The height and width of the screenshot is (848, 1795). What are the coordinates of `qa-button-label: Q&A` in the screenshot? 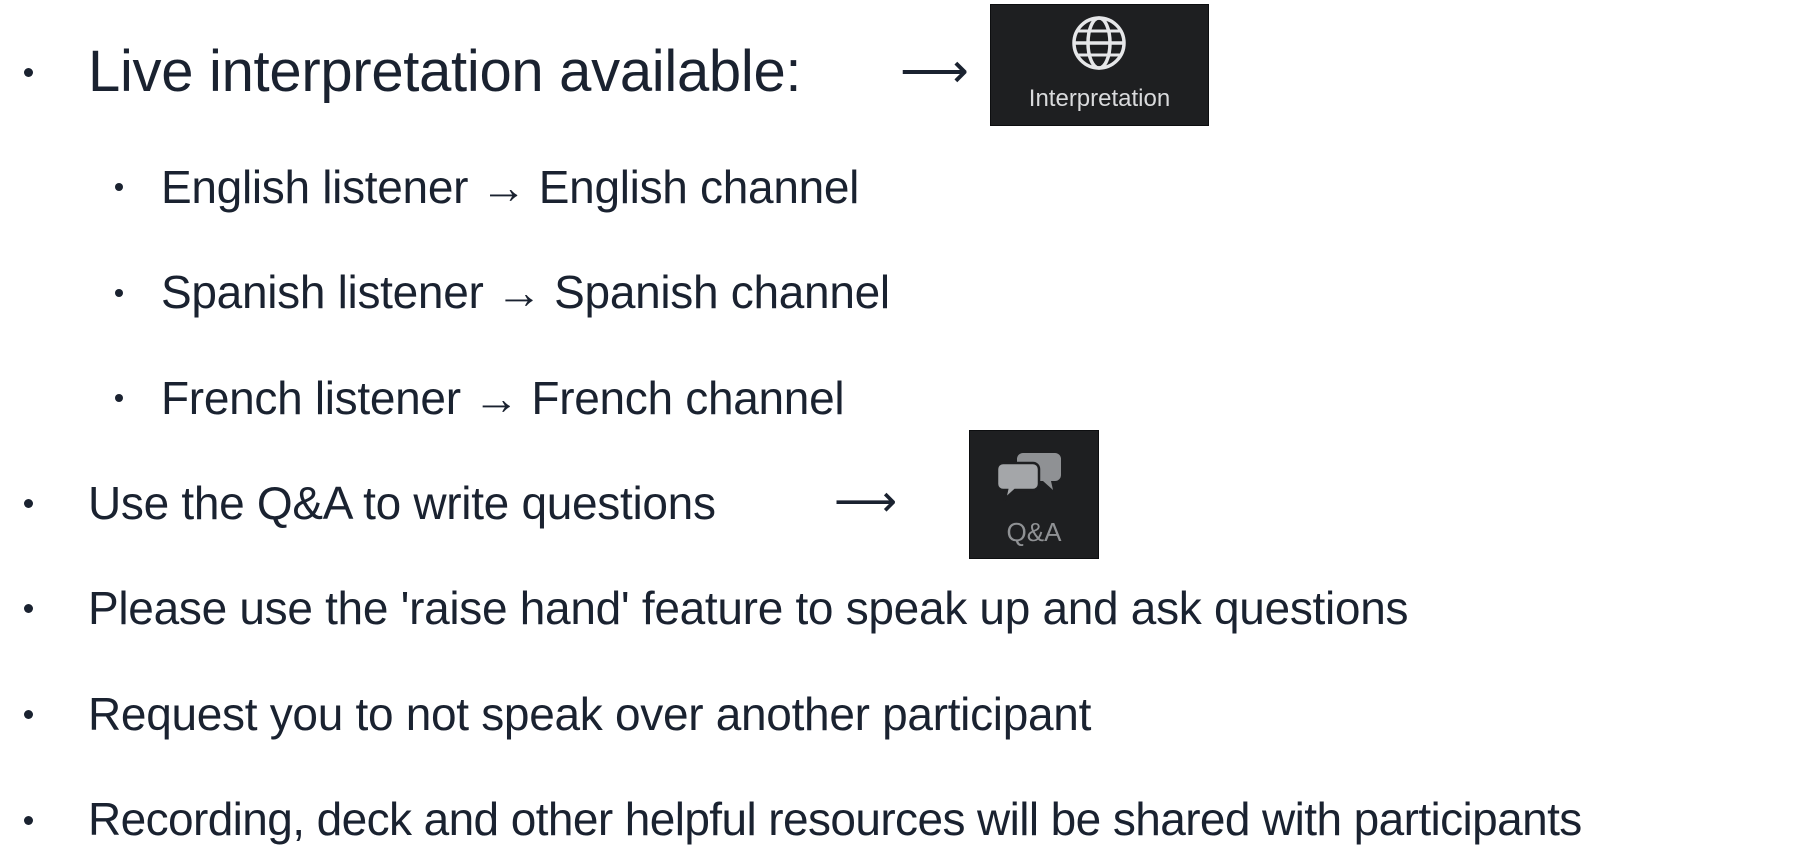 It's located at (1034, 532).